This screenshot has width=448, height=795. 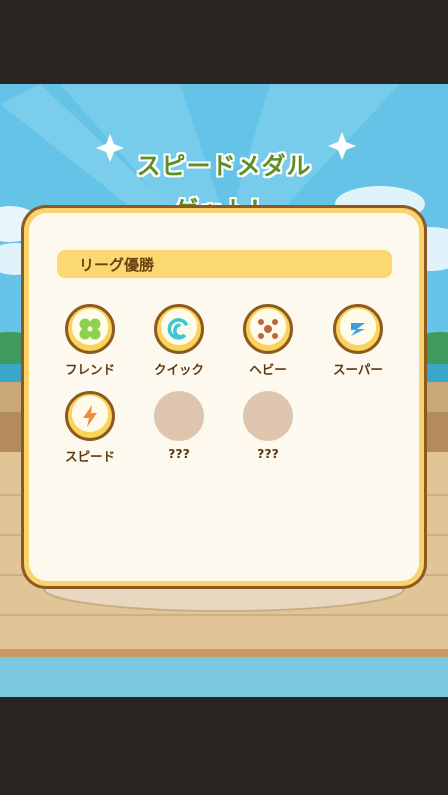 I want to click on medal-label: クイック, so click(x=178, y=369).